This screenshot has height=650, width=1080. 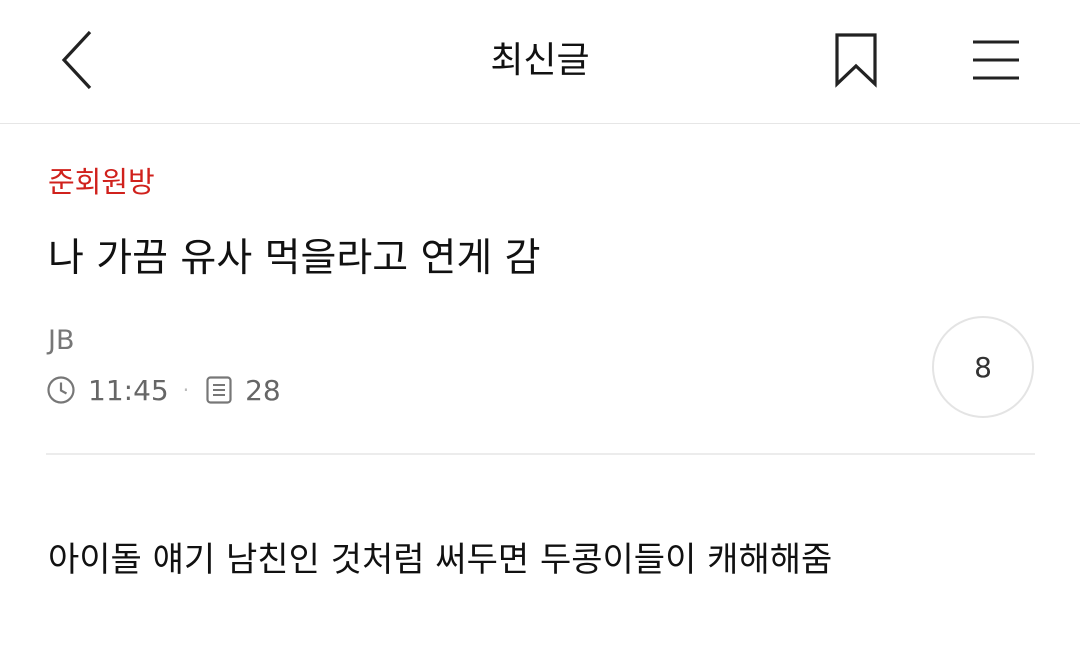 I want to click on page-title: 최신글, so click(x=540, y=60).